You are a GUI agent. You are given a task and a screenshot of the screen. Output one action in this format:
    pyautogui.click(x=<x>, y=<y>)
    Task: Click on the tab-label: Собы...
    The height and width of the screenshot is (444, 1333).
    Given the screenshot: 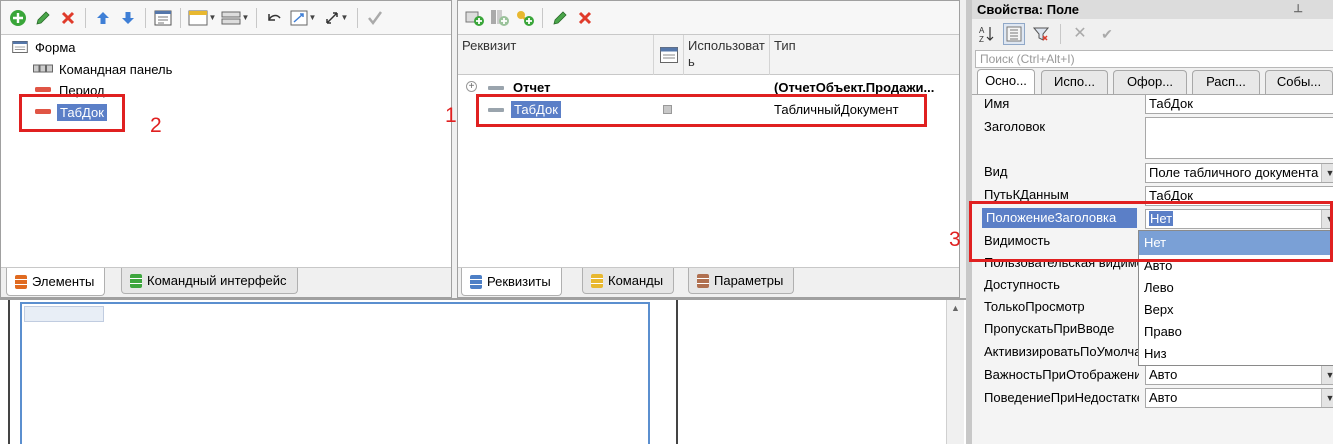 What is the action you would take?
    pyautogui.click(x=1299, y=81)
    